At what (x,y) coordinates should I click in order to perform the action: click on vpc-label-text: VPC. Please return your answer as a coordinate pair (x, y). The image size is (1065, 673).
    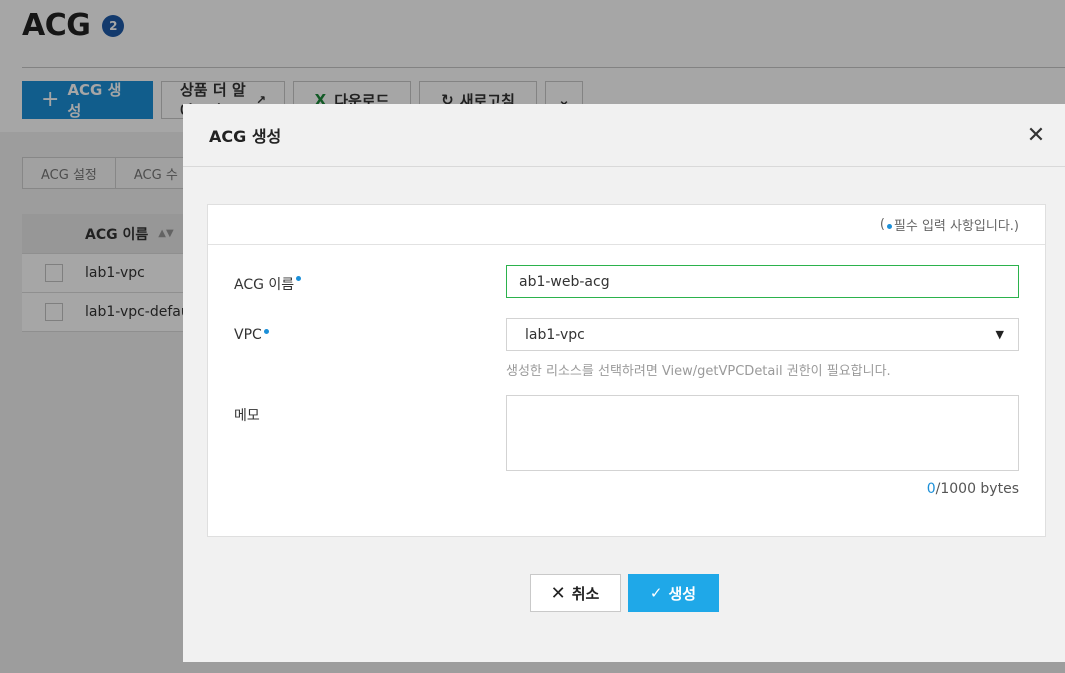
    Looking at the image, I should click on (248, 335).